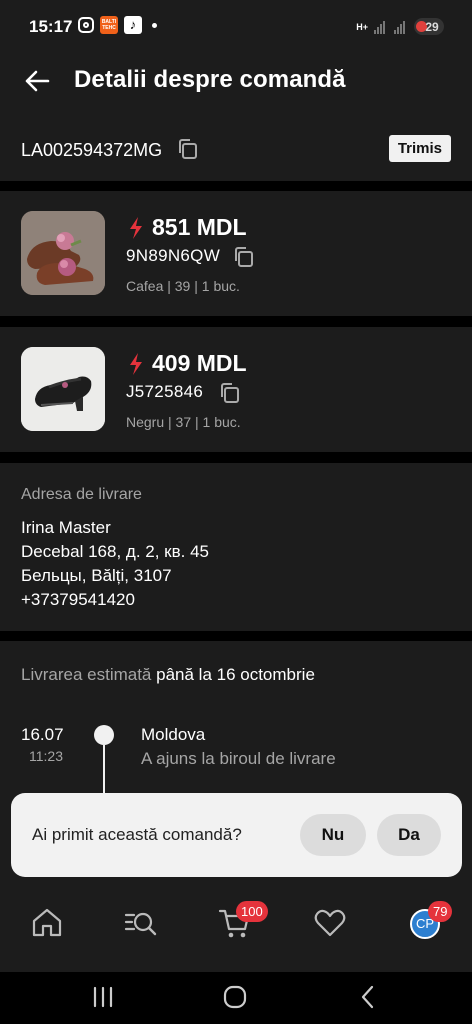  I want to click on more-notifications-dot, so click(154, 25).